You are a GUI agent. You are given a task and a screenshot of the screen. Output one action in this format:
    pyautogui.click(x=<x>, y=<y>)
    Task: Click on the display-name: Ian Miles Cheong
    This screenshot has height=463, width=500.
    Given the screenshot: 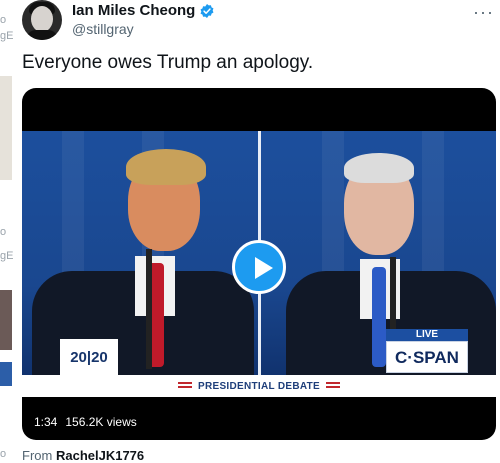 What is the action you would take?
    pyautogui.click(x=133, y=10)
    